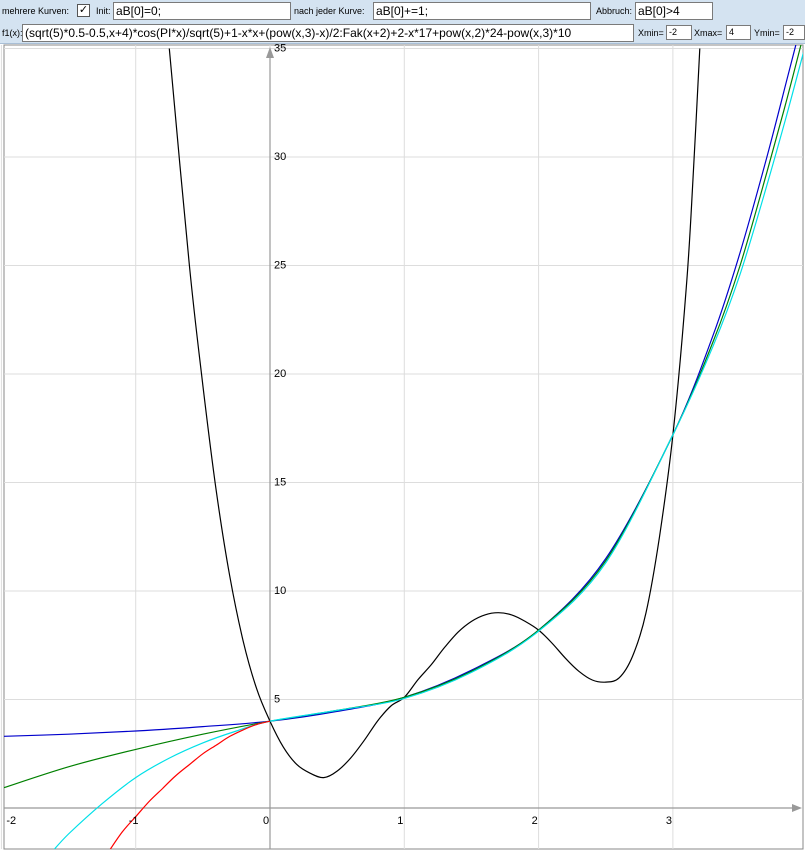  I want to click on y-tick-label: 35, so click(280, 49).